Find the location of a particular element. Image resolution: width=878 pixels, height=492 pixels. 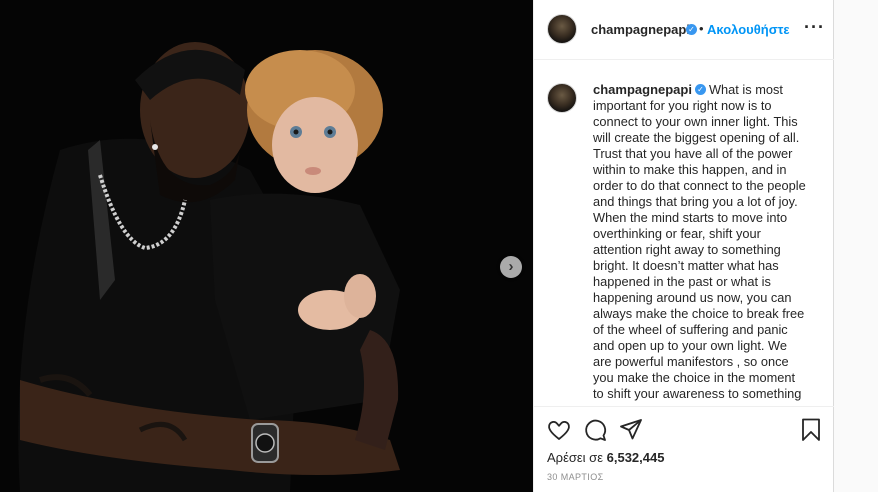

post-actions: Αρέσει σε 6,532,445 30 ΜΑΡΤΙΟΣ is located at coordinates (684, 449).